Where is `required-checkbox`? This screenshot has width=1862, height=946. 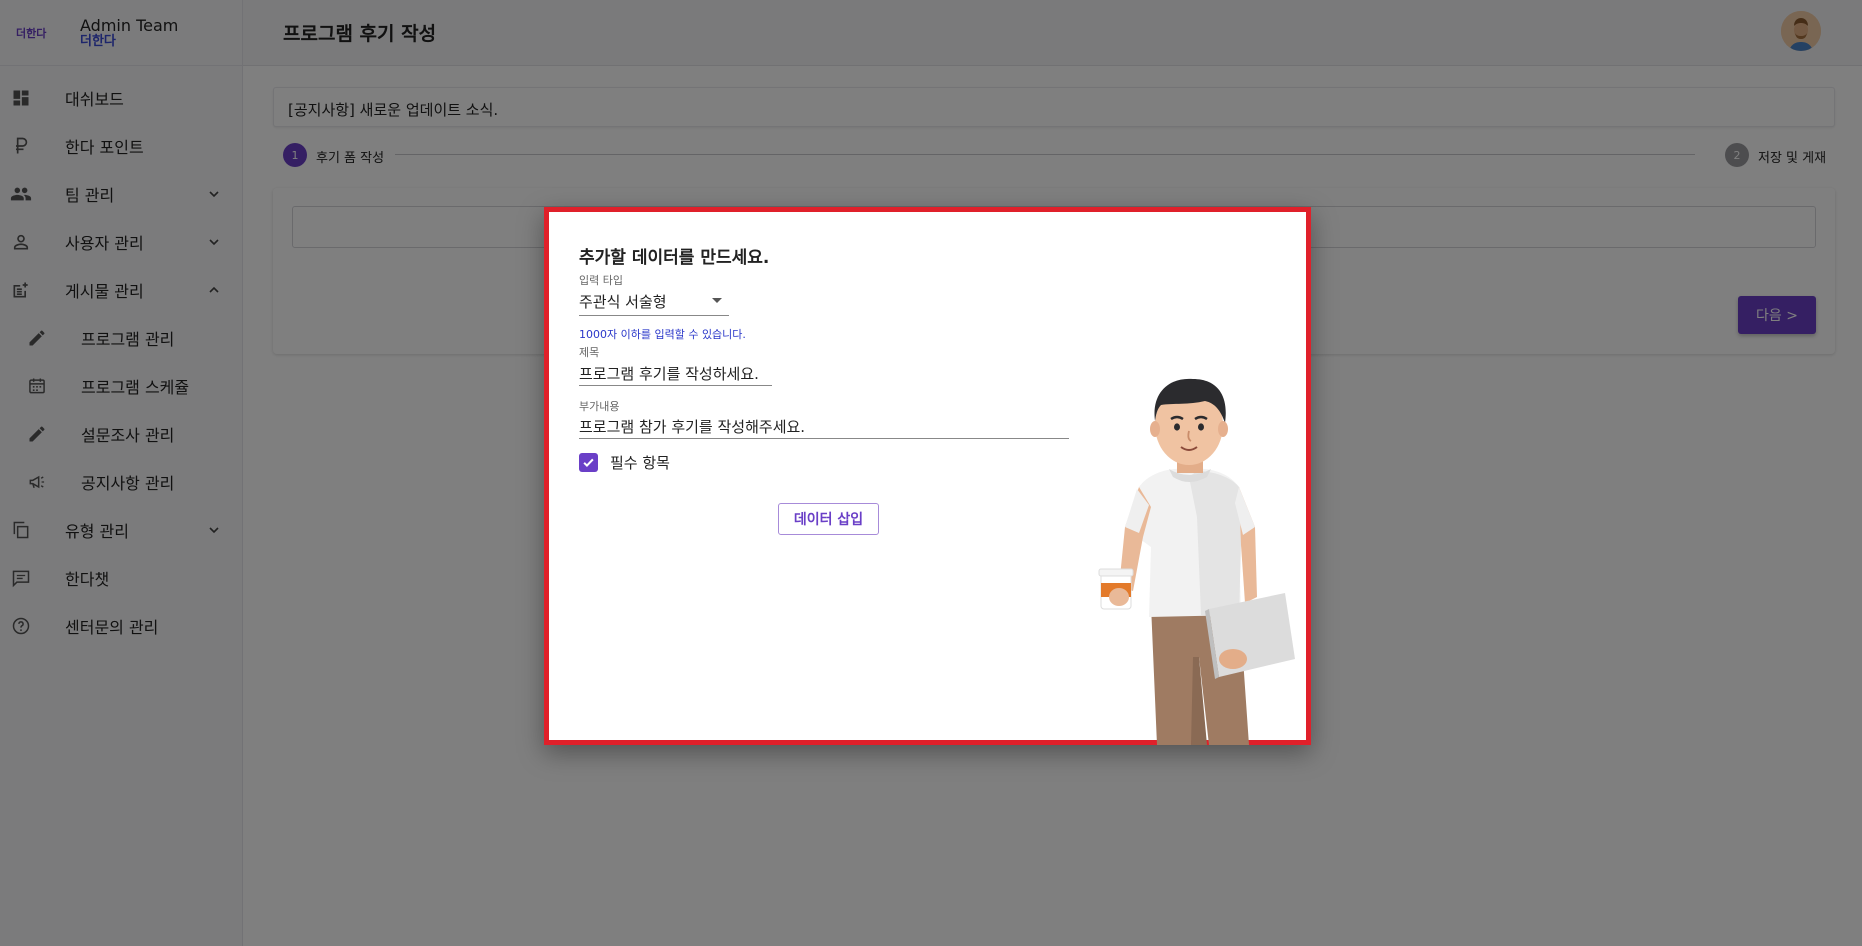
required-checkbox is located at coordinates (588, 462).